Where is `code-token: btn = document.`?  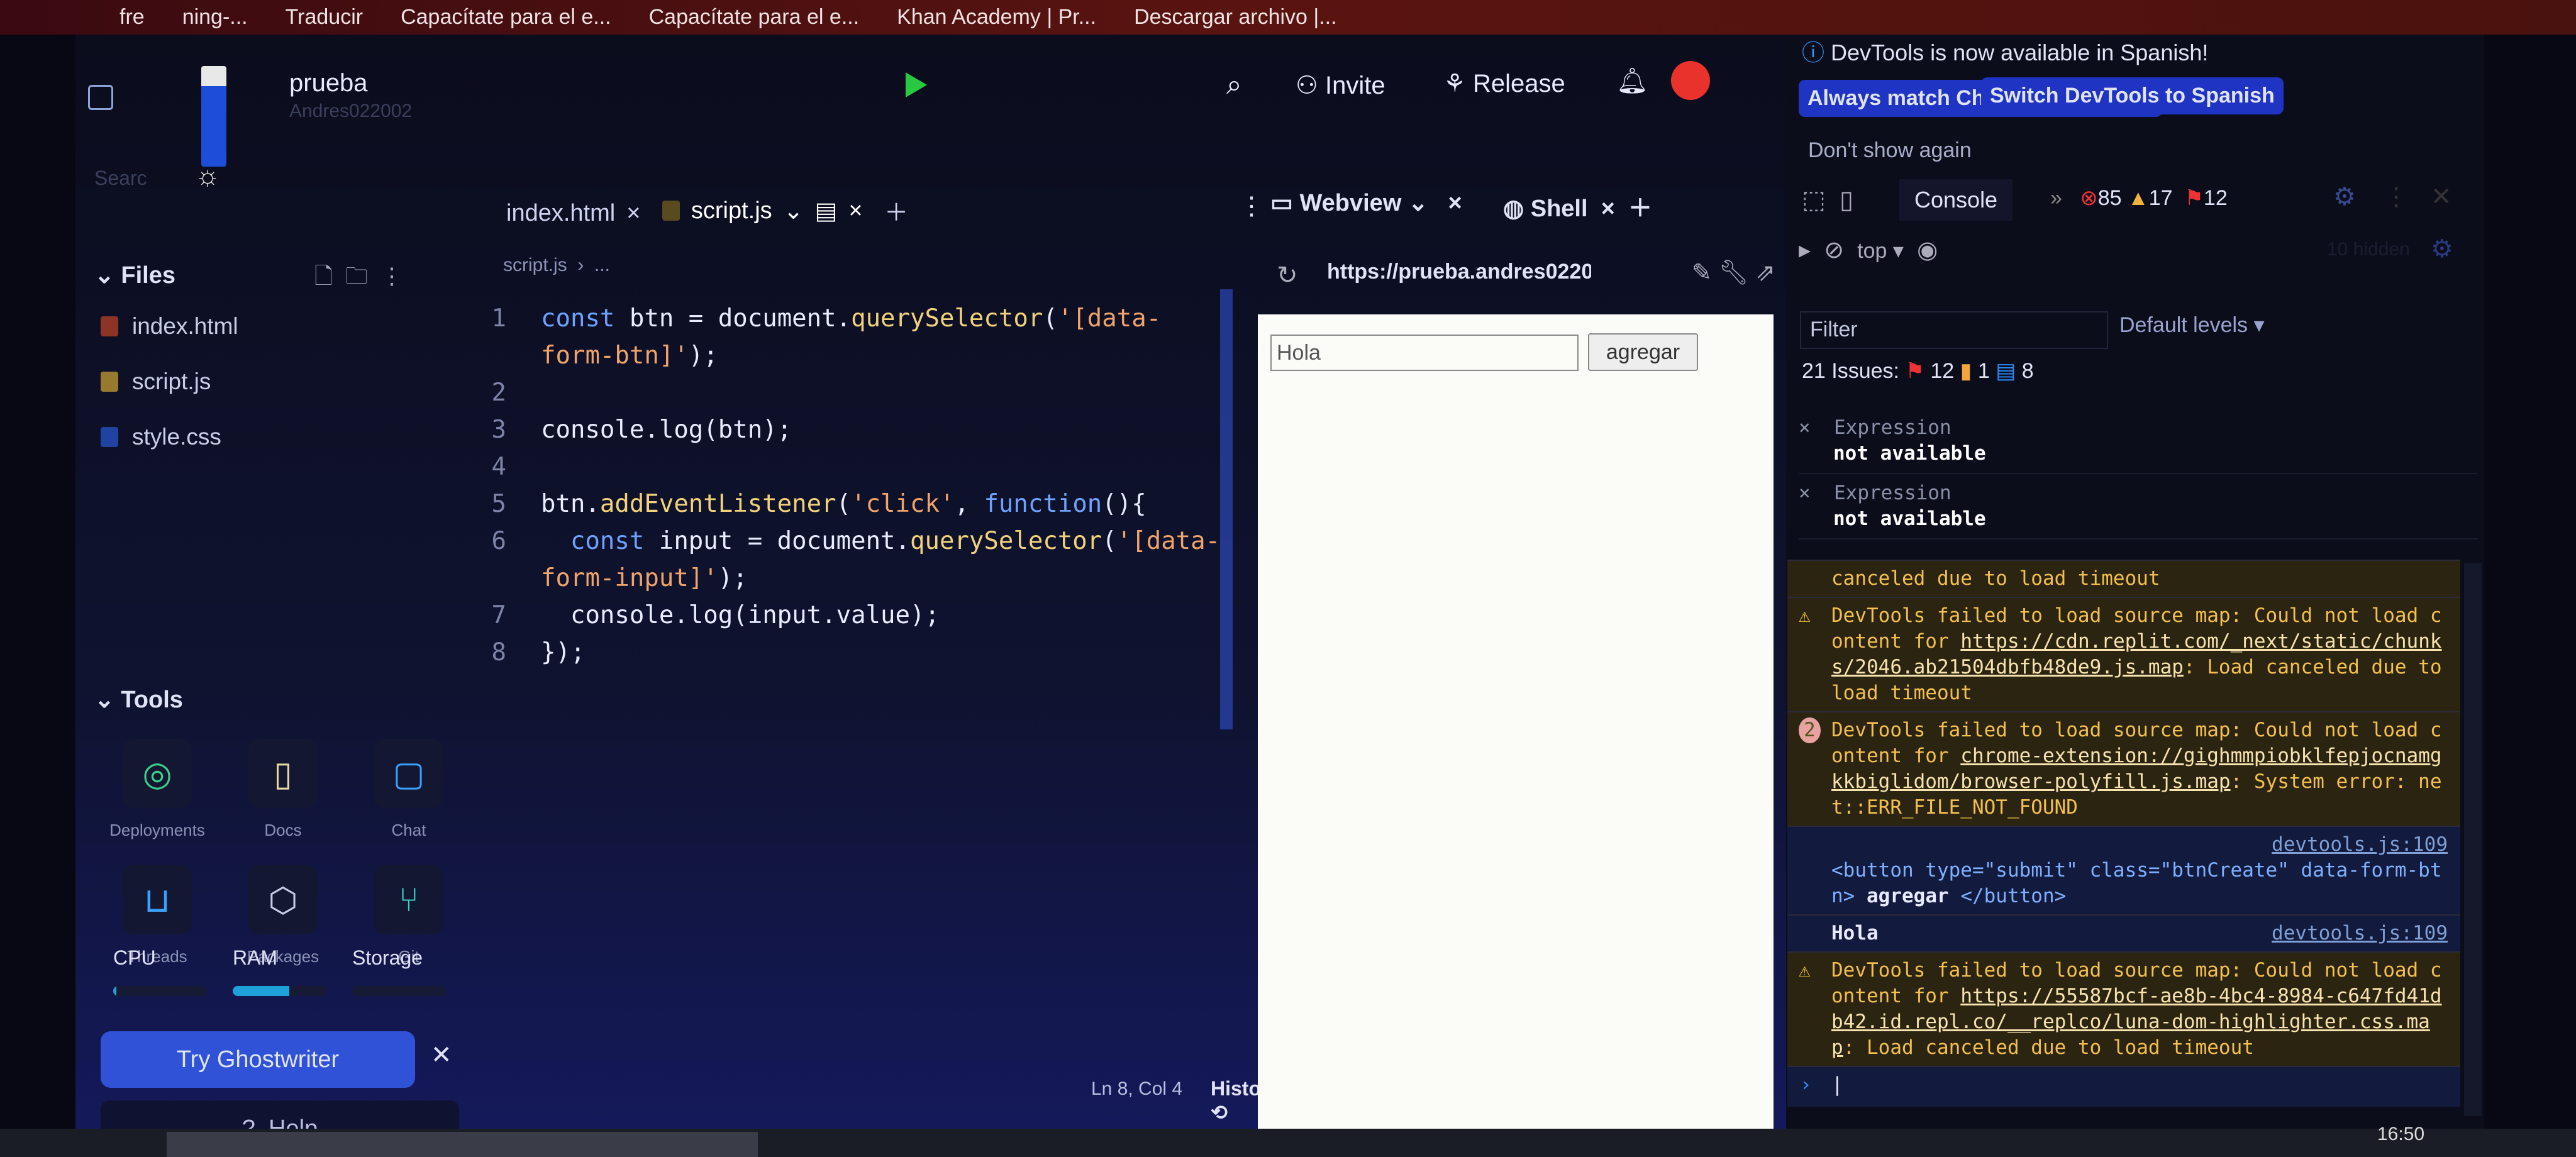 code-token: btn = document. is located at coordinates (740, 318).